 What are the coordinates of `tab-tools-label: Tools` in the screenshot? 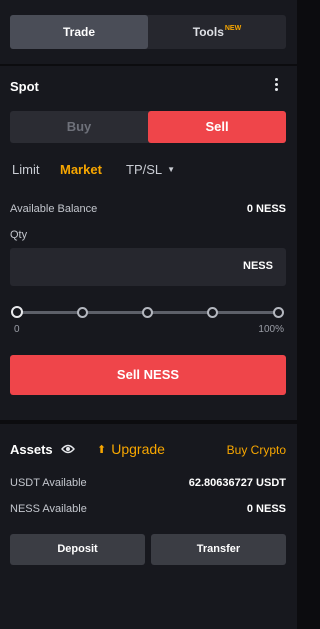 It's located at (208, 32).